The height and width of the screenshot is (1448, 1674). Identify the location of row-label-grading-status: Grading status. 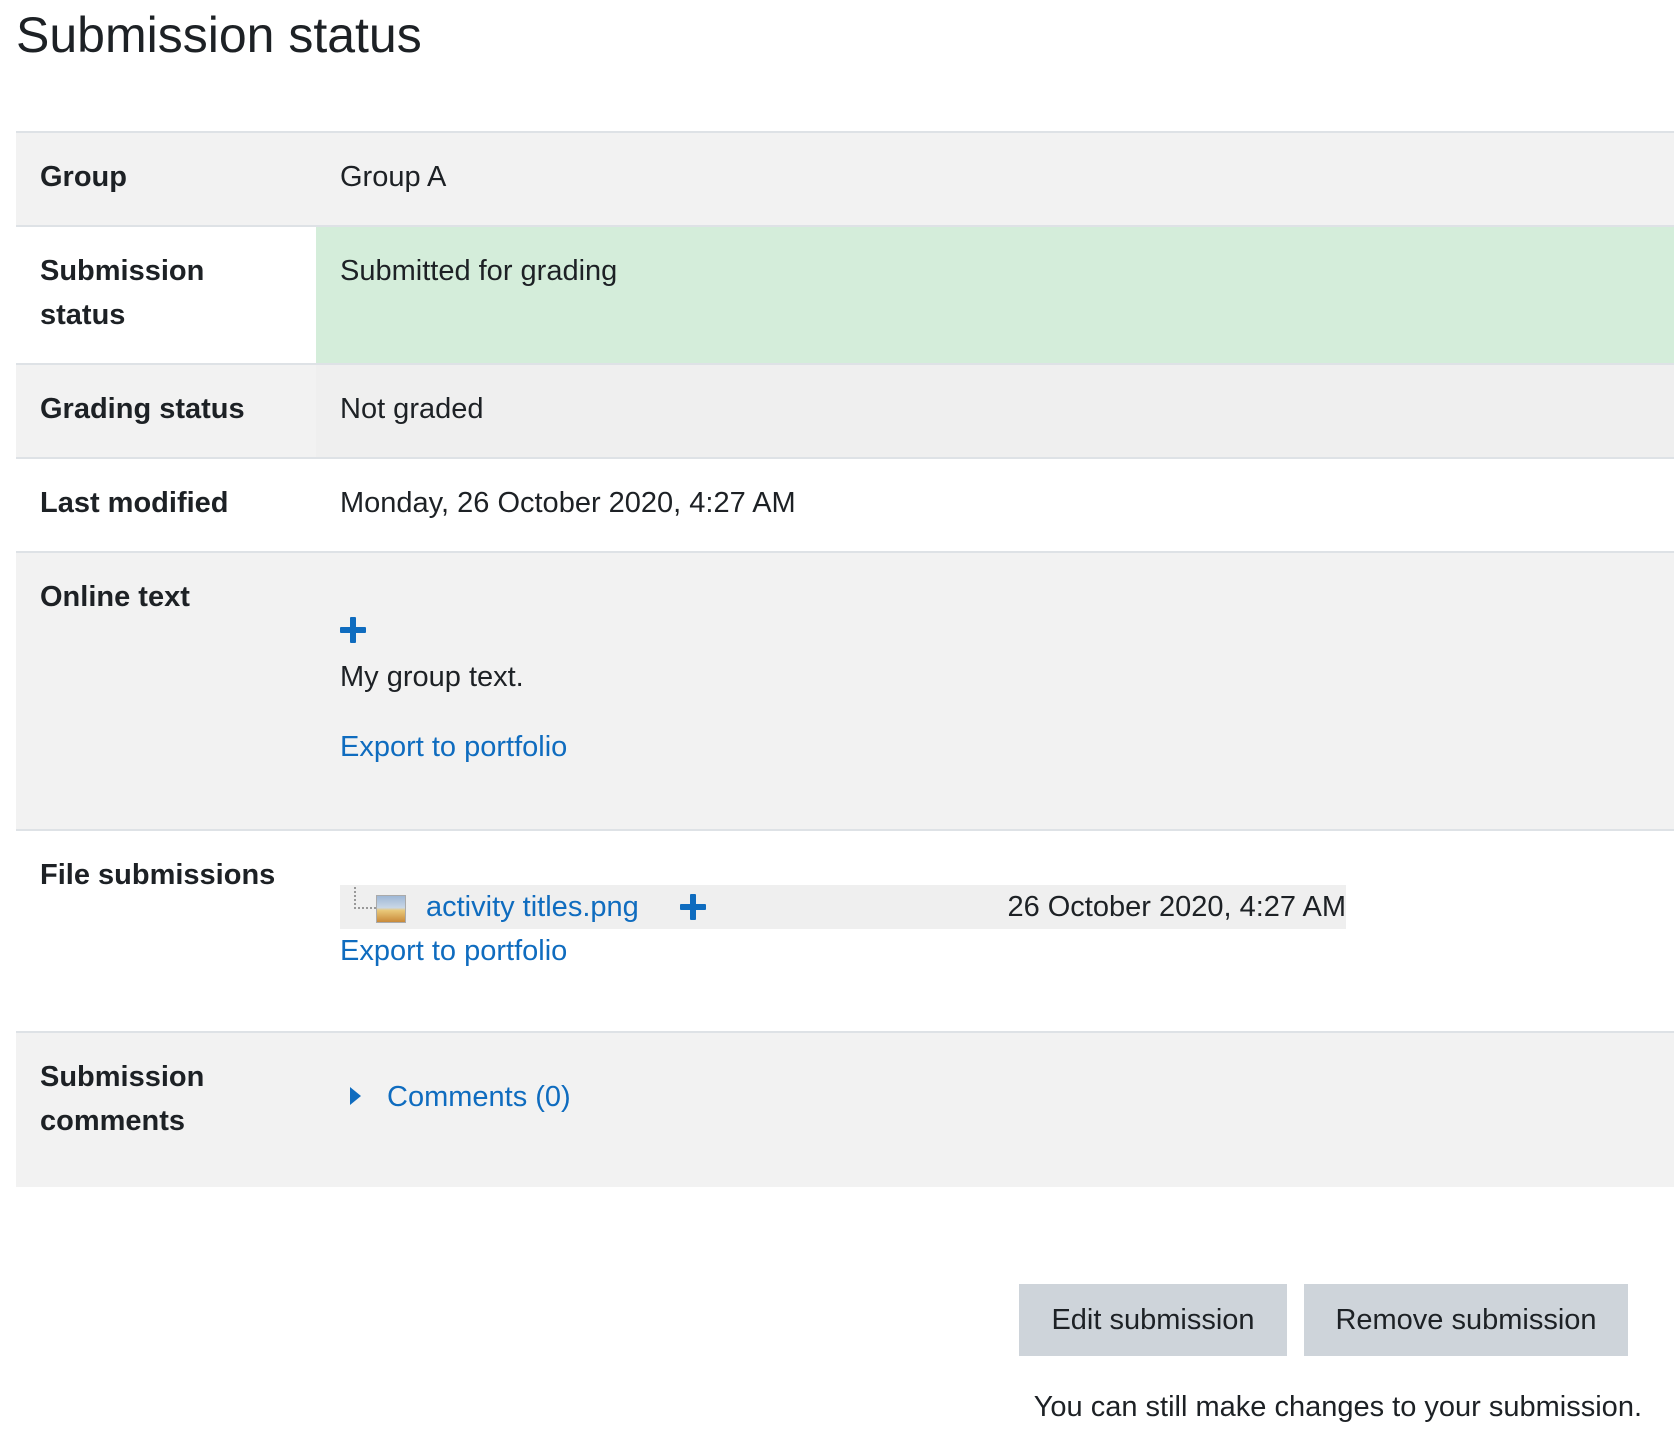
(142, 409).